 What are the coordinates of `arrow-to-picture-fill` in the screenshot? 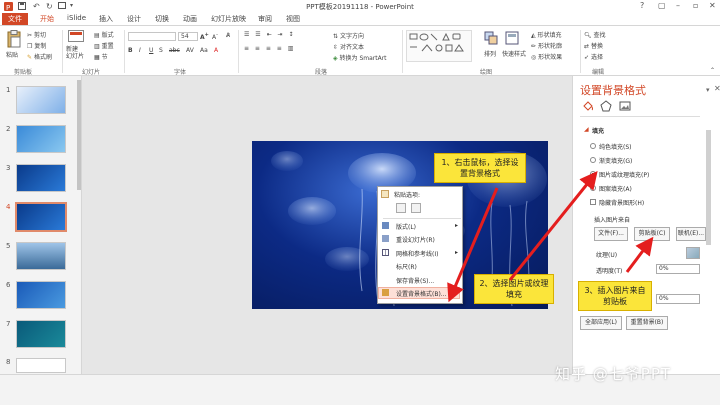 It's located at (553, 225).